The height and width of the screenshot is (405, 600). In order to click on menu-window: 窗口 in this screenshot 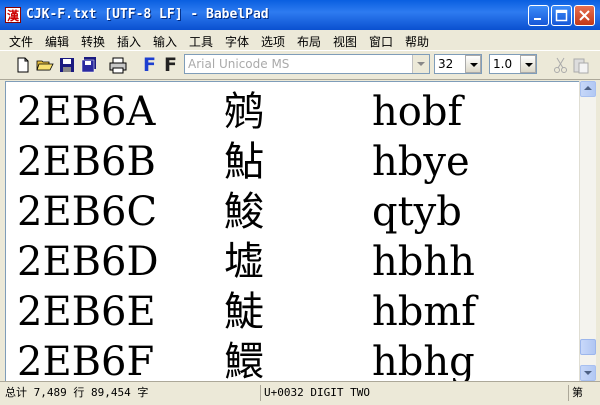, I will do `click(381, 41)`.